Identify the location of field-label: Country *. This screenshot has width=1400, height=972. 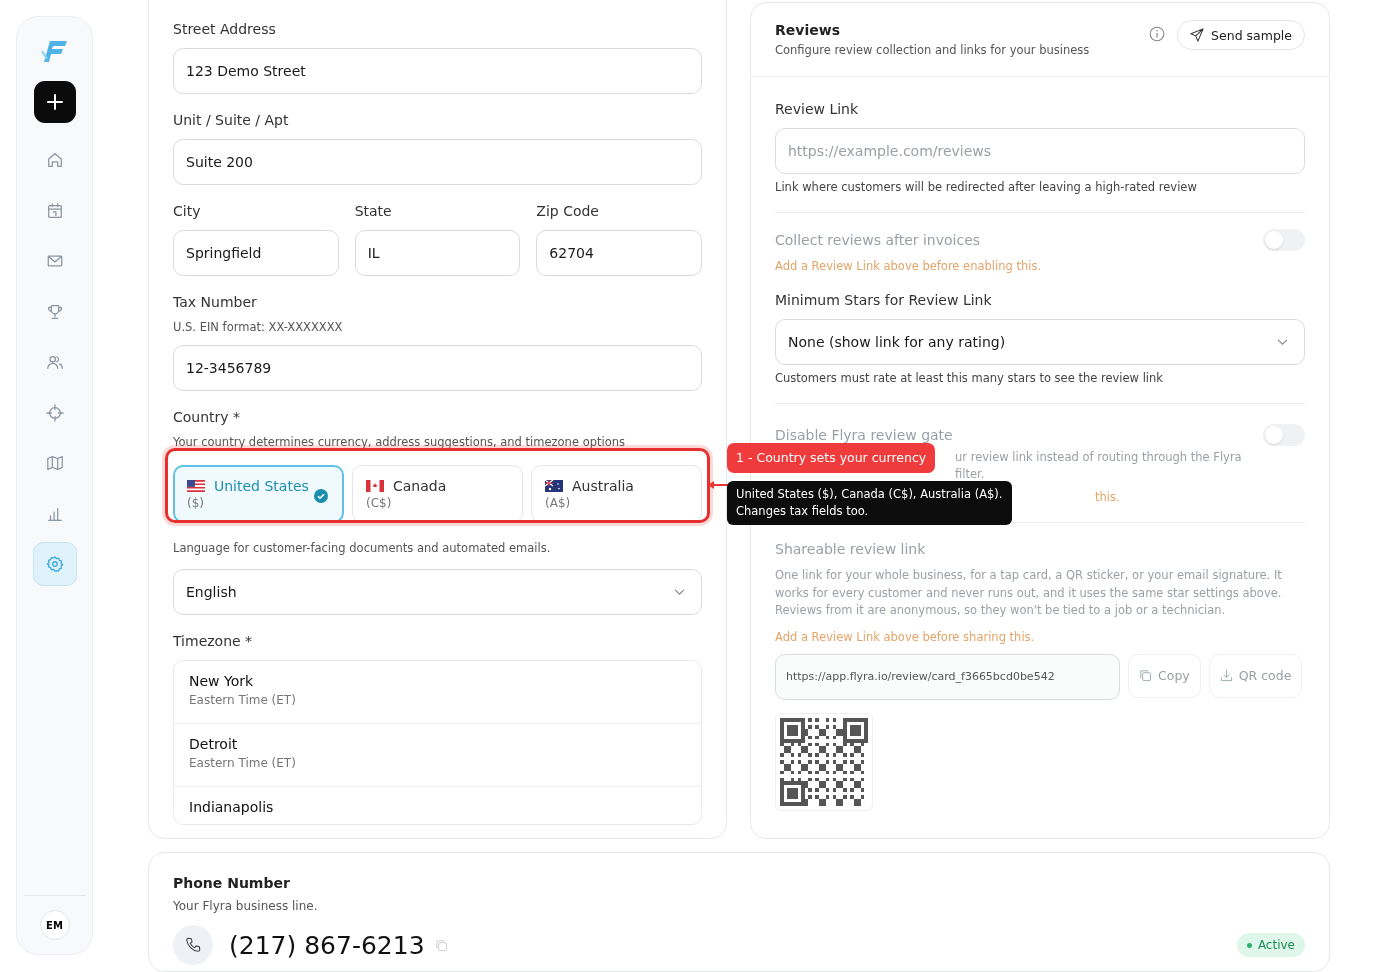
(207, 417).